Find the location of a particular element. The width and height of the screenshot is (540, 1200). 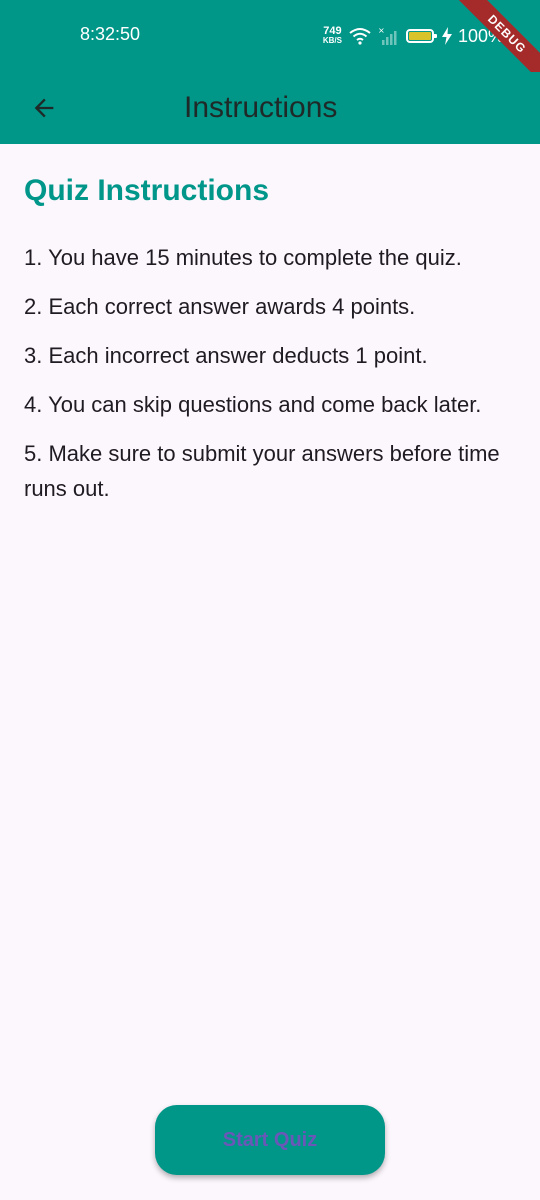

back-button is located at coordinates (44, 108).